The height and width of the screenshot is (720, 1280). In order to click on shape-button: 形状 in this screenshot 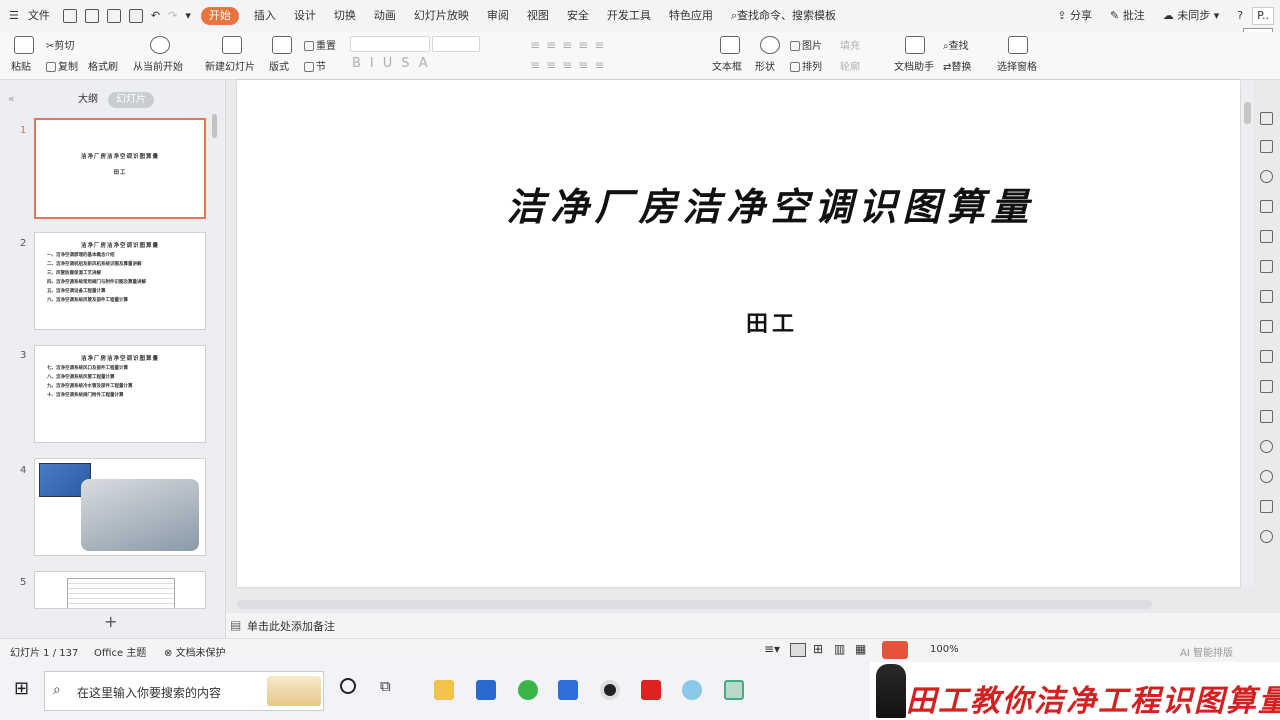, I will do `click(765, 65)`.